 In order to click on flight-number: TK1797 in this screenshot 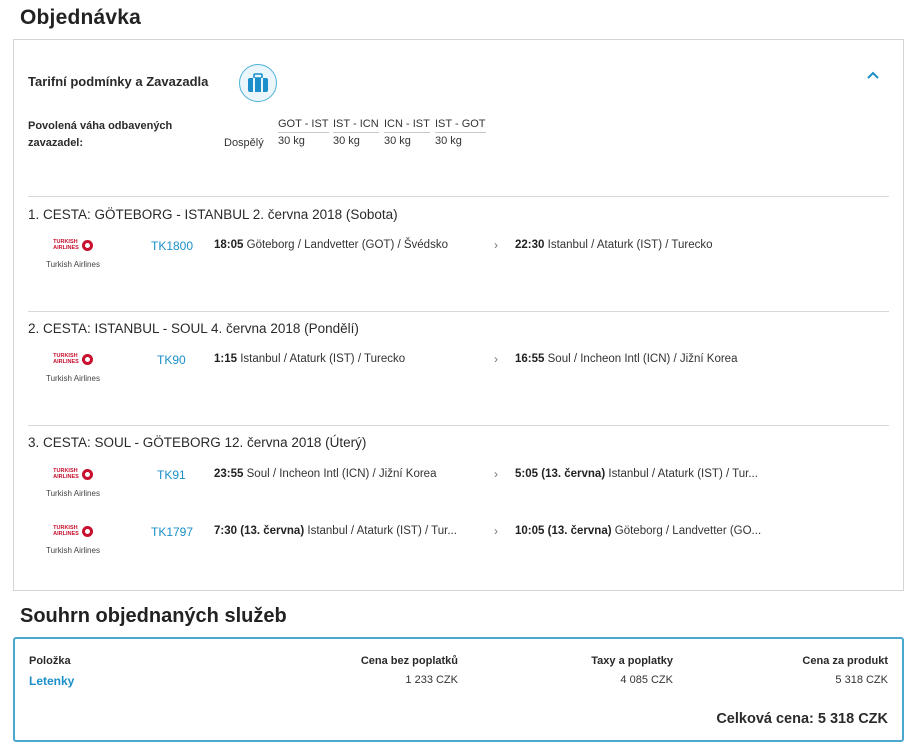, I will do `click(172, 532)`.